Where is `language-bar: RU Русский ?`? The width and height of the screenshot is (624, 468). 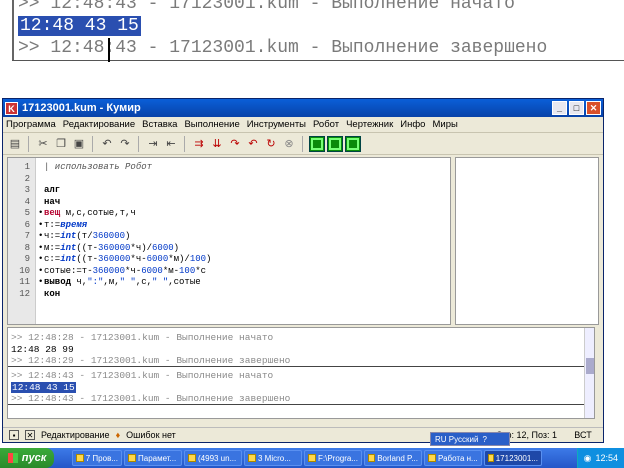 language-bar: RU Русский ? is located at coordinates (470, 439).